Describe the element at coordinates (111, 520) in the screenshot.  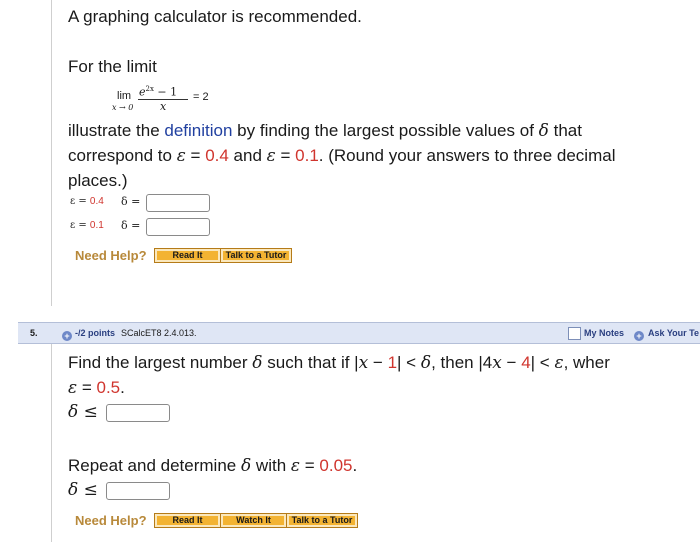
I see `need-help-label-2: Need Help?` at that location.